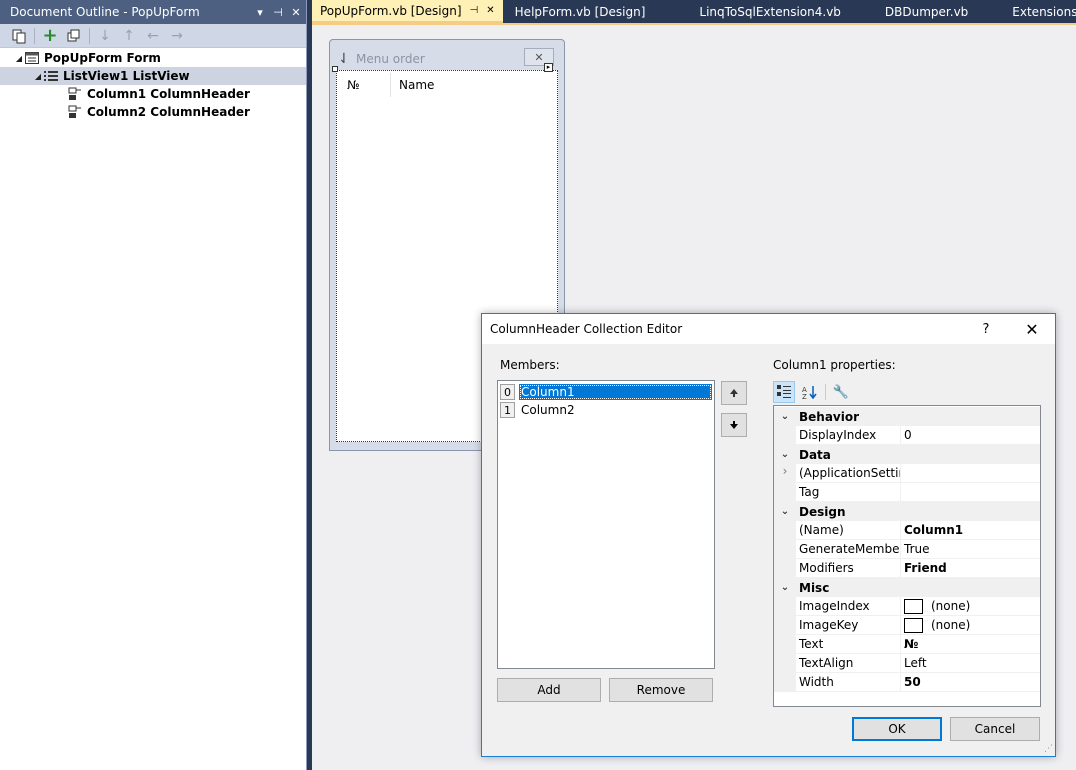  What do you see at coordinates (848, 644) in the screenshot?
I see `property-name: Text` at bounding box center [848, 644].